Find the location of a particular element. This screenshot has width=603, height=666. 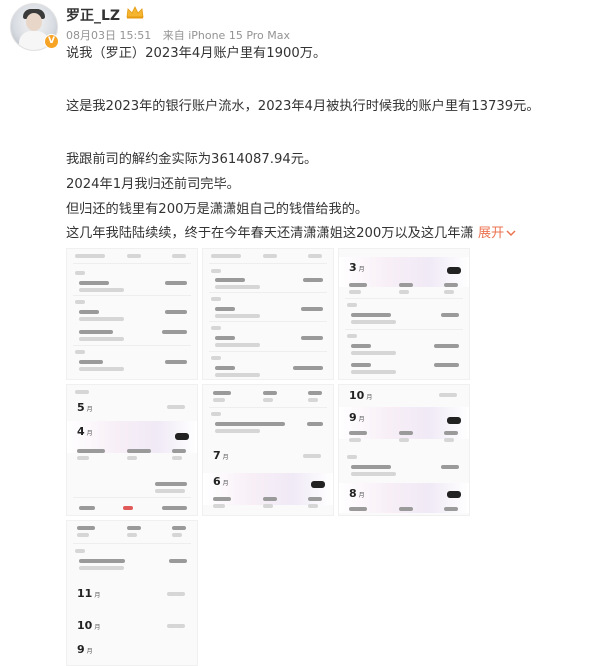

post-paragraph: 我跟前司的解约金实际为3614087.94元。 is located at coordinates (192, 159).